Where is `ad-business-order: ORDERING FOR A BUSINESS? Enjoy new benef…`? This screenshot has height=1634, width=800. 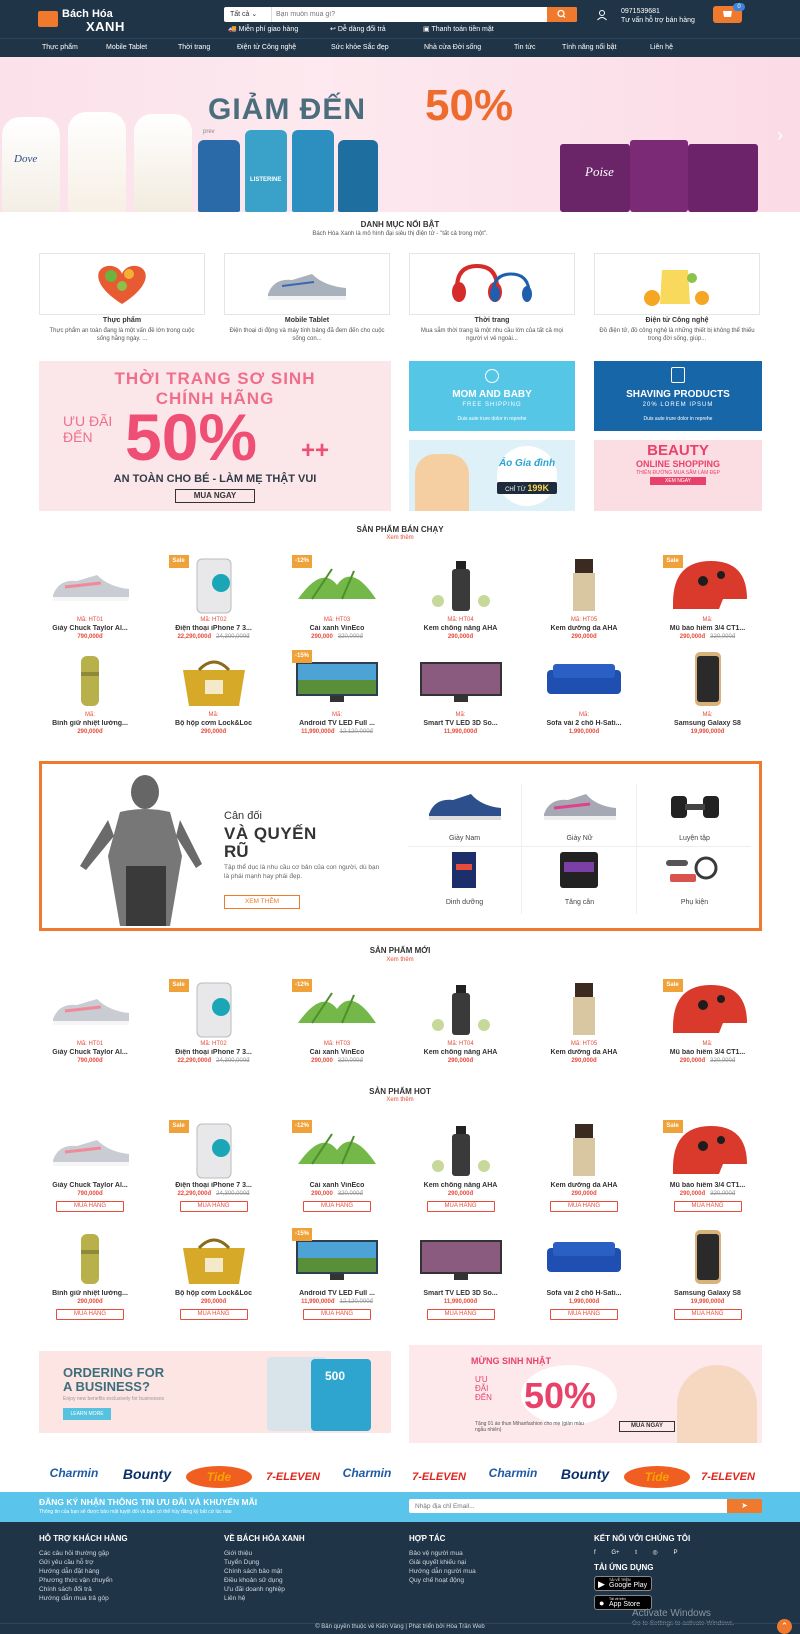 ad-business-order: ORDERING FOR A BUSINESS? Enjoy new benef… is located at coordinates (215, 1392).